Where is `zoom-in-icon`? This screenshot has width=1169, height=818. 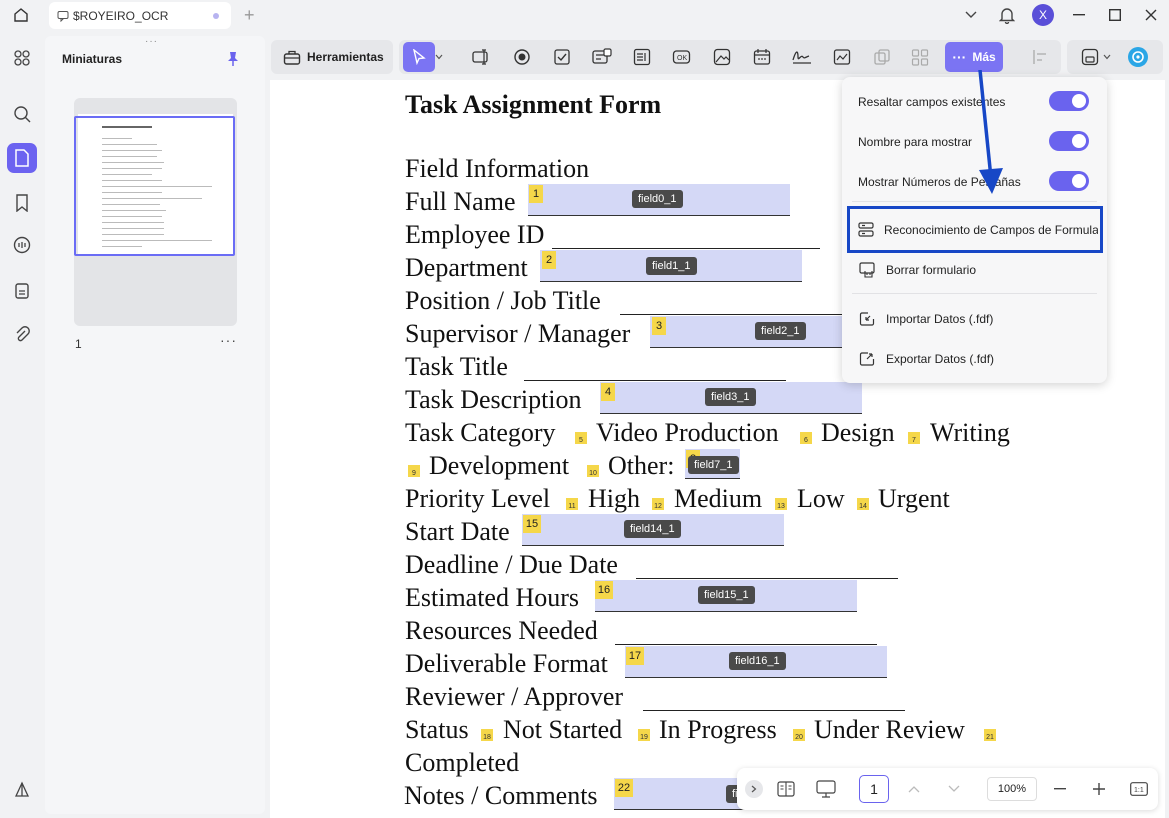
zoom-in-icon is located at coordinates (1099, 789).